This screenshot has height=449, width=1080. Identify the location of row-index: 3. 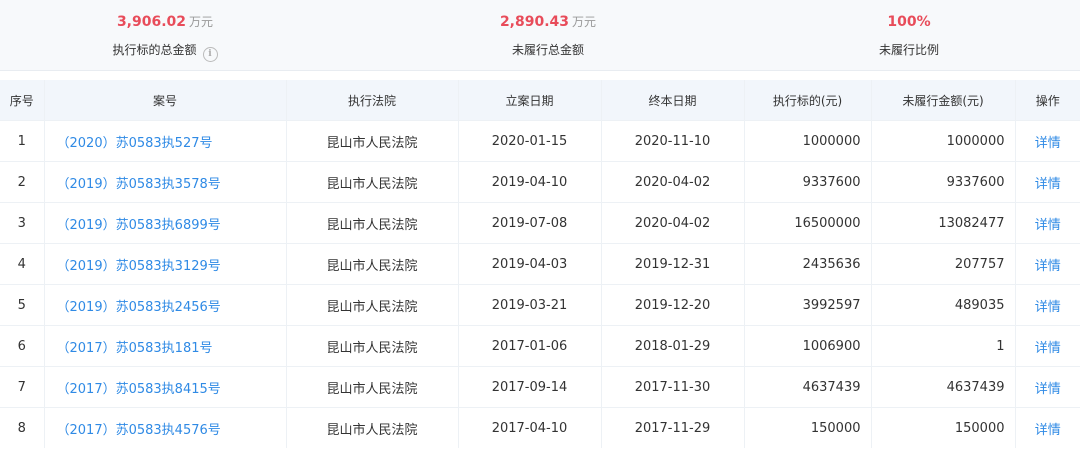
(22, 223).